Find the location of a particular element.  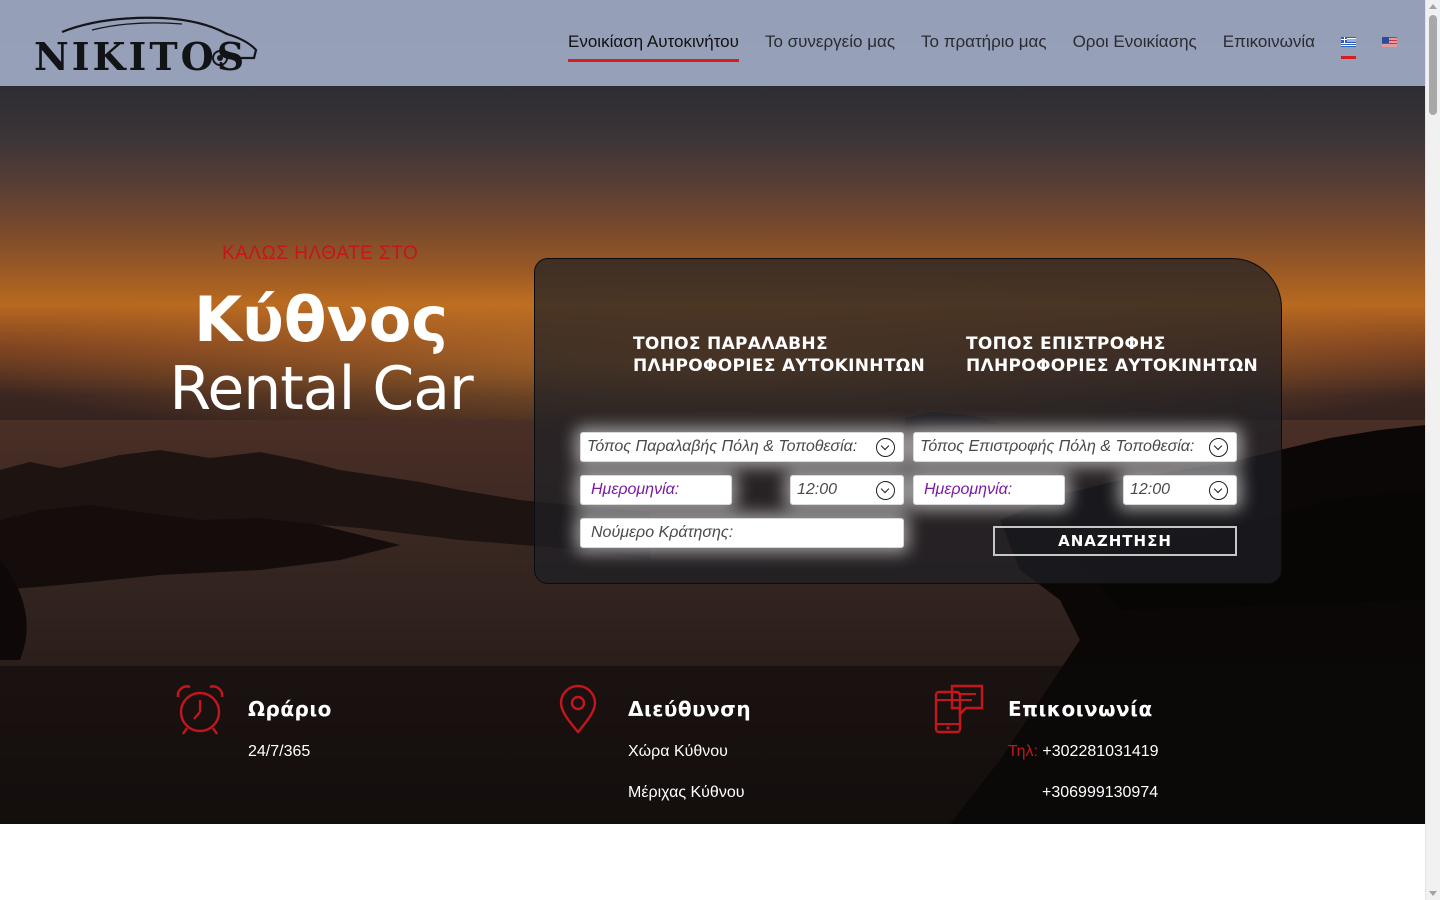

hero-title-line2: Rental Car is located at coordinates (321, 389).